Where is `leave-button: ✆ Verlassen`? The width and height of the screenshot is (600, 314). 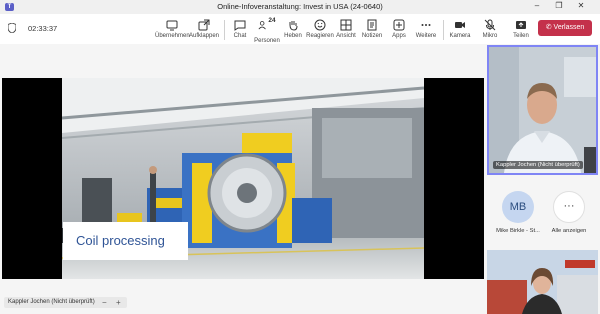 leave-button: ✆ Verlassen is located at coordinates (565, 28).